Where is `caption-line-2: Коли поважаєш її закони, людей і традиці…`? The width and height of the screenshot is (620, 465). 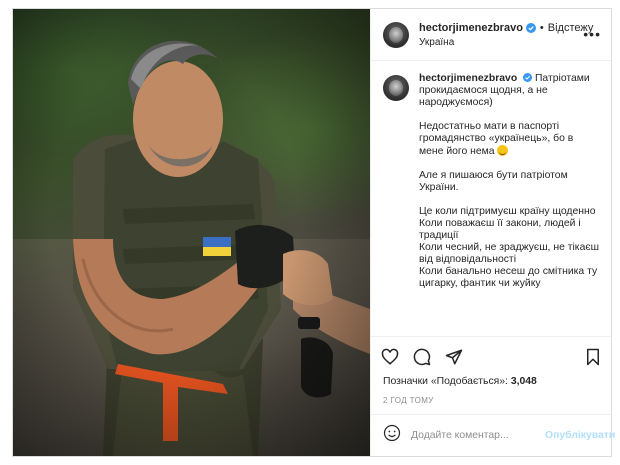
caption-line-2: Коли поважаєш її закони, людей і традиці… is located at coordinates (500, 229).